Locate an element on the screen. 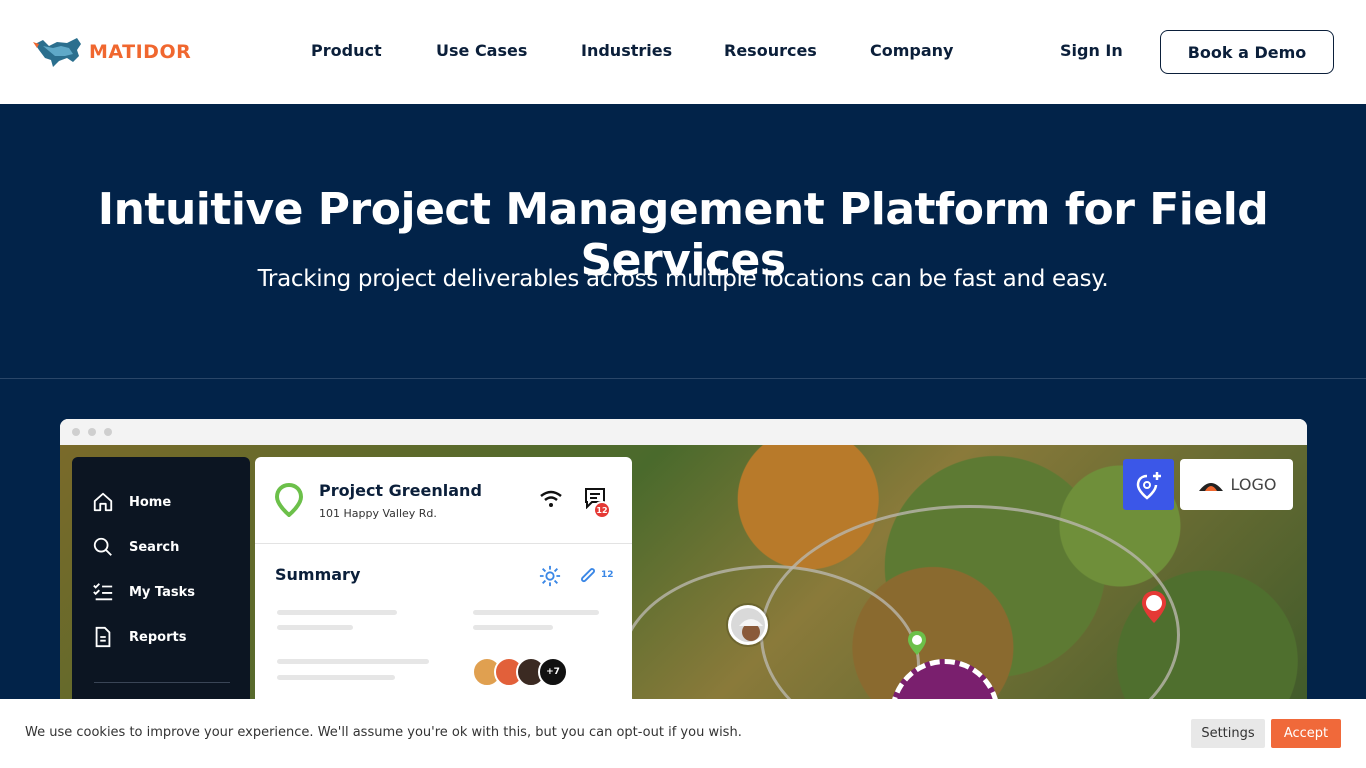 The height and width of the screenshot is (768, 1366). tasks-icon is located at coordinates (103, 592).